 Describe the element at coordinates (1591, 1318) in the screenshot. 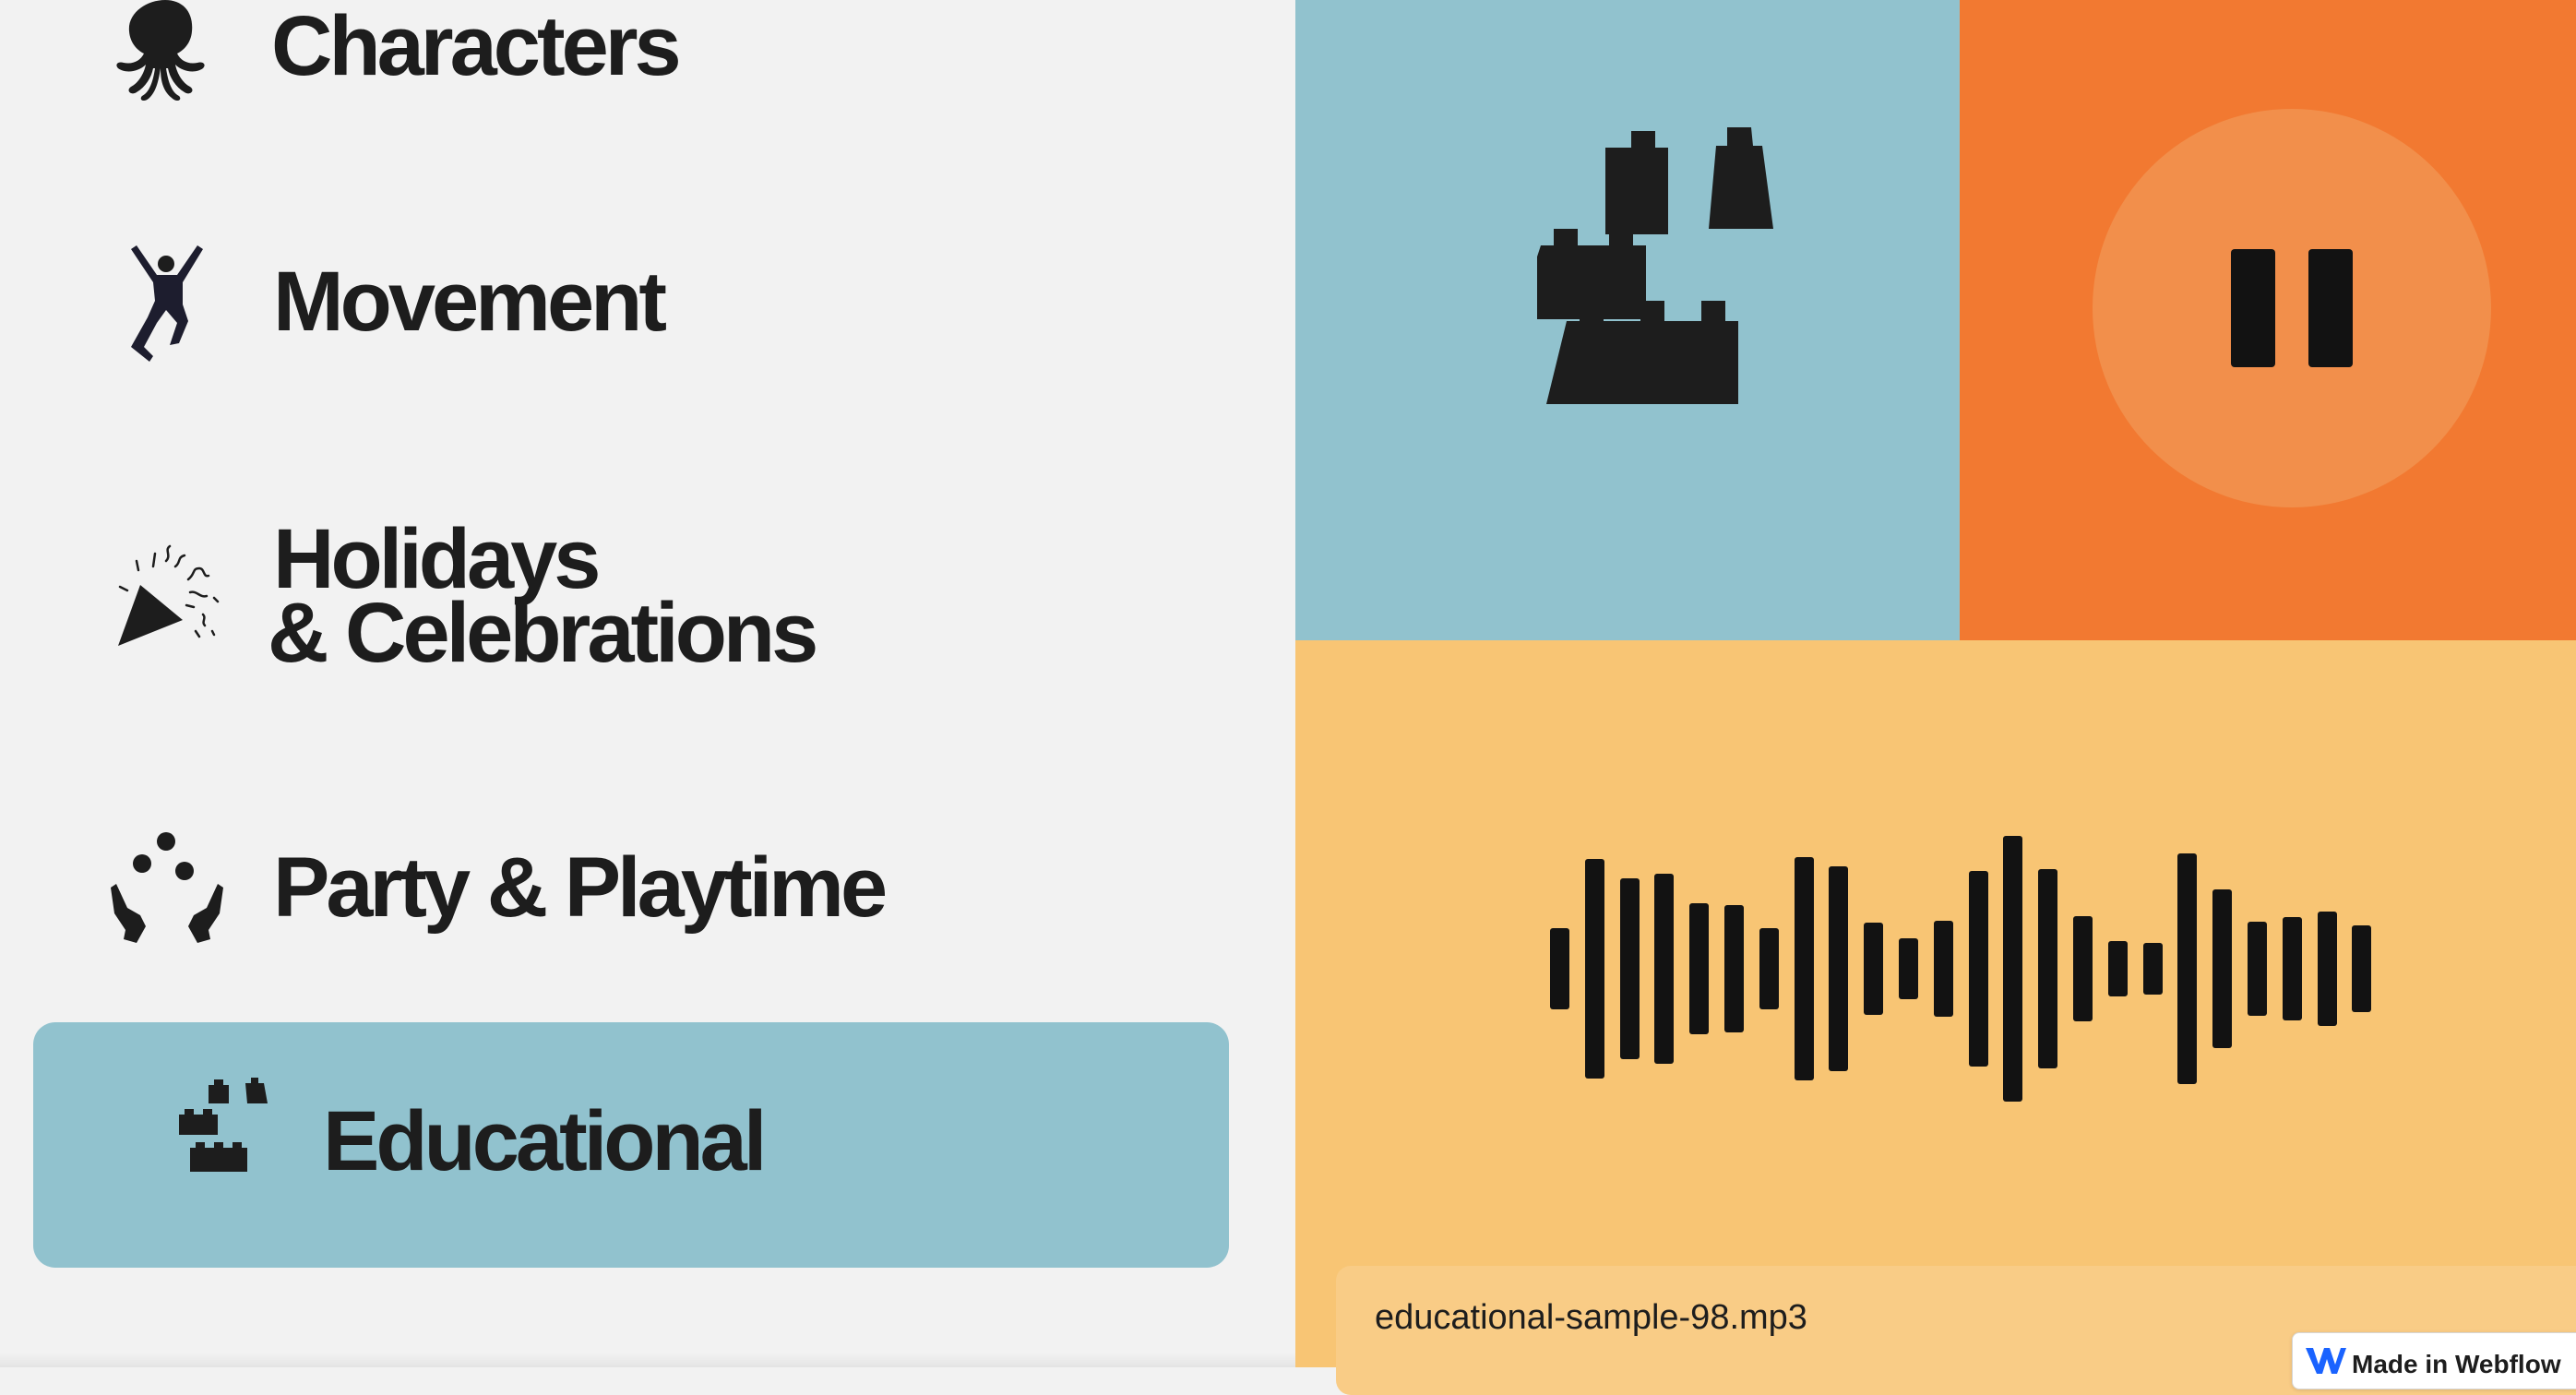

I see `file-name: educational-sample-98.mp3` at that location.